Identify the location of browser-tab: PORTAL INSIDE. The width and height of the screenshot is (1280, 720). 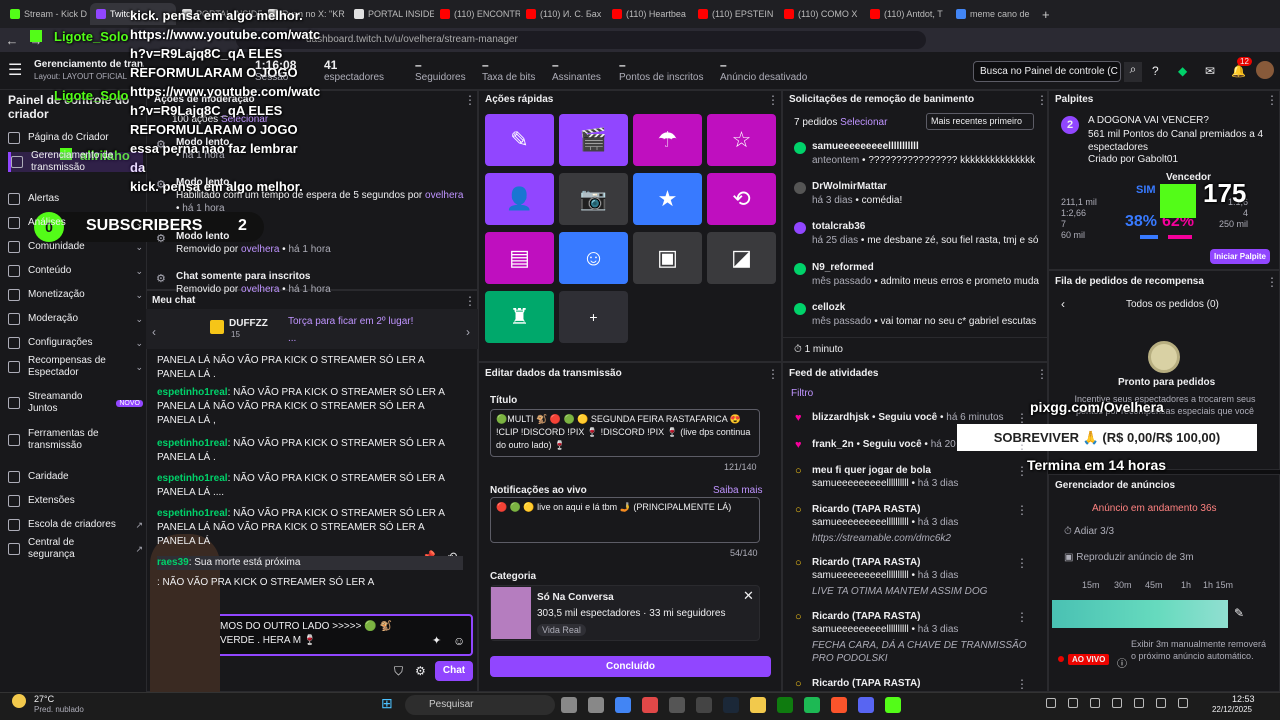
(391, 14).